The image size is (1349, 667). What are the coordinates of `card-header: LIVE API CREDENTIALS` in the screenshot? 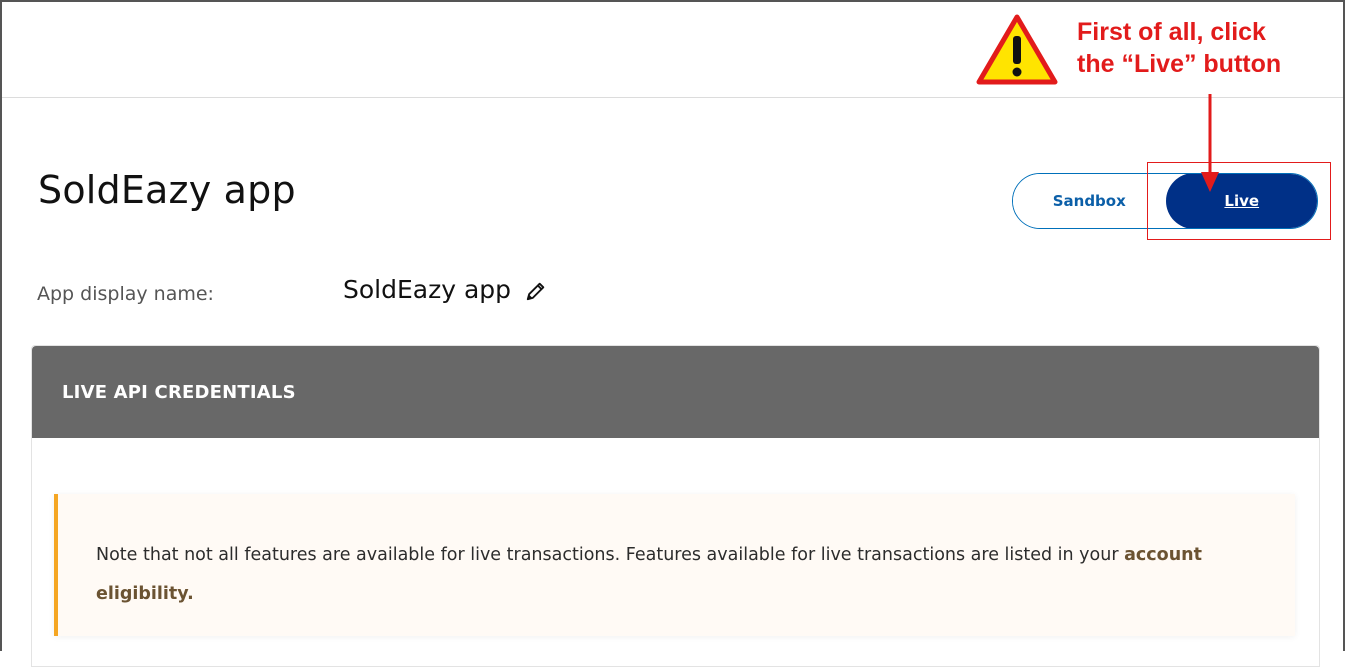 It's located at (675, 392).